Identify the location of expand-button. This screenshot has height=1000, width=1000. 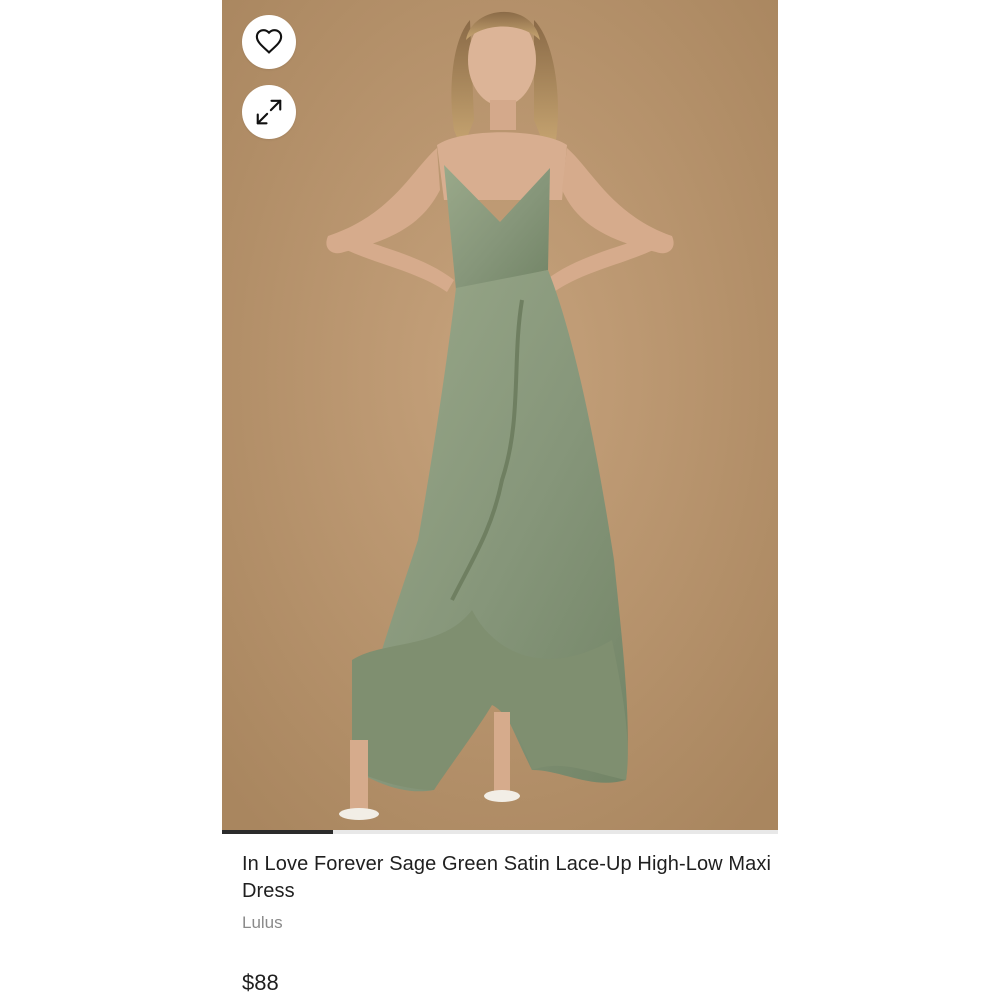
(269, 112).